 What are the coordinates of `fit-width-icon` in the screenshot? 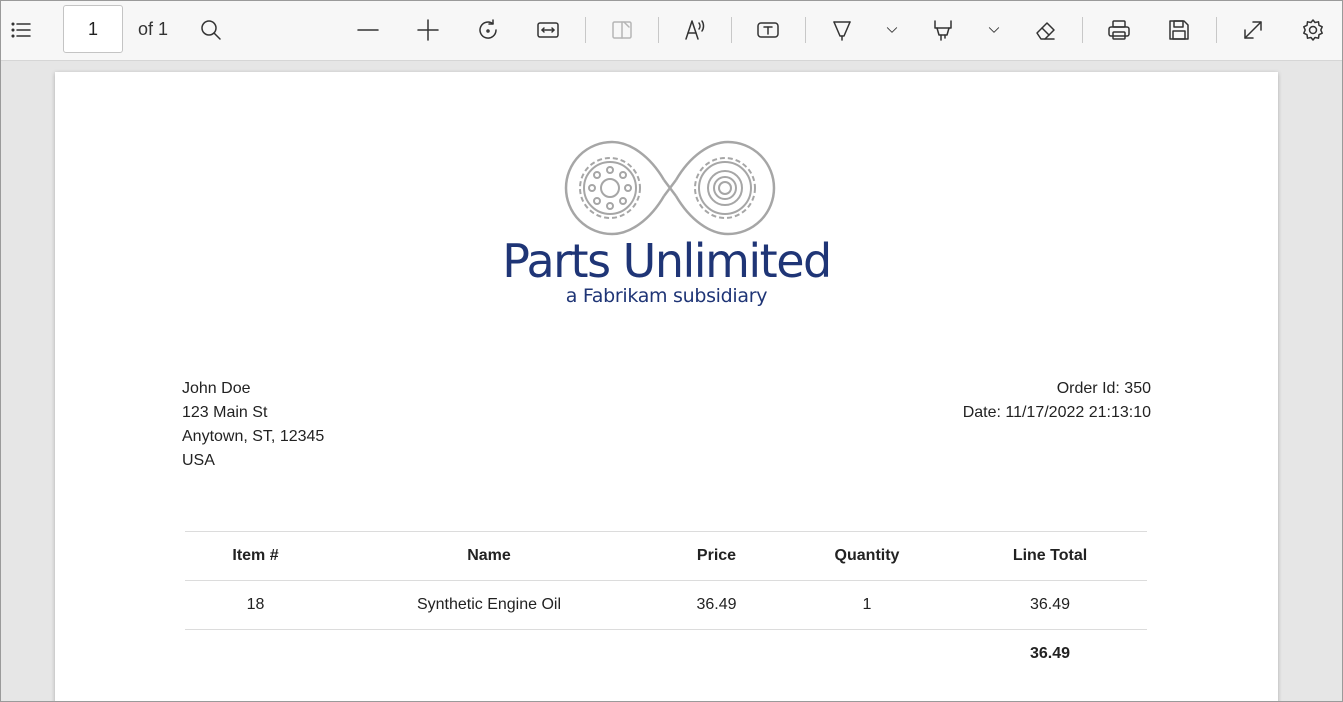 It's located at (548, 30).